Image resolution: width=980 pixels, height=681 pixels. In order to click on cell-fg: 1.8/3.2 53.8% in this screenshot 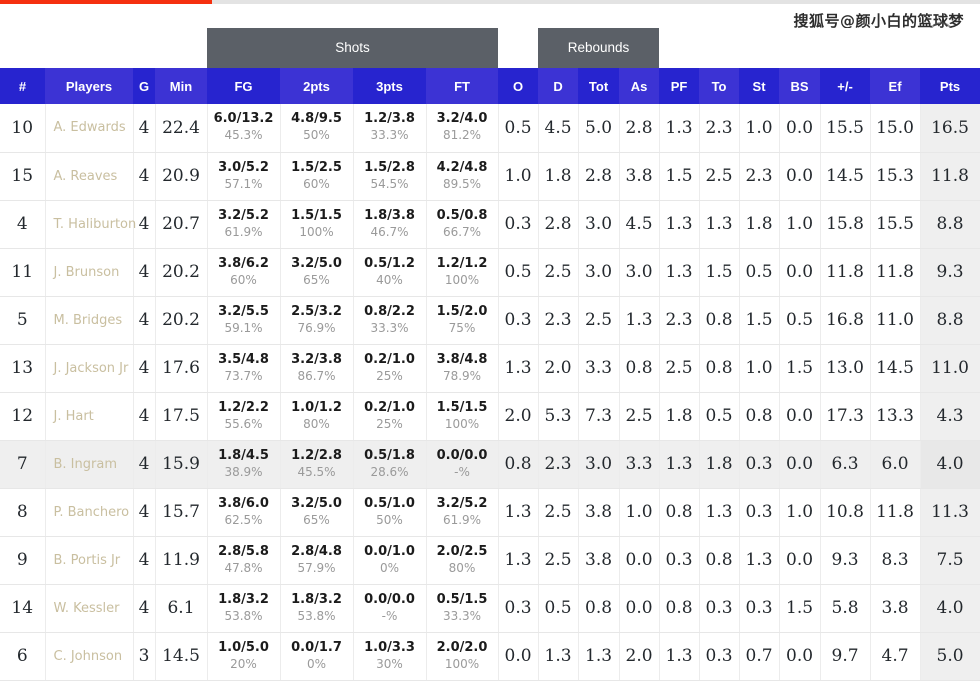, I will do `click(244, 608)`.